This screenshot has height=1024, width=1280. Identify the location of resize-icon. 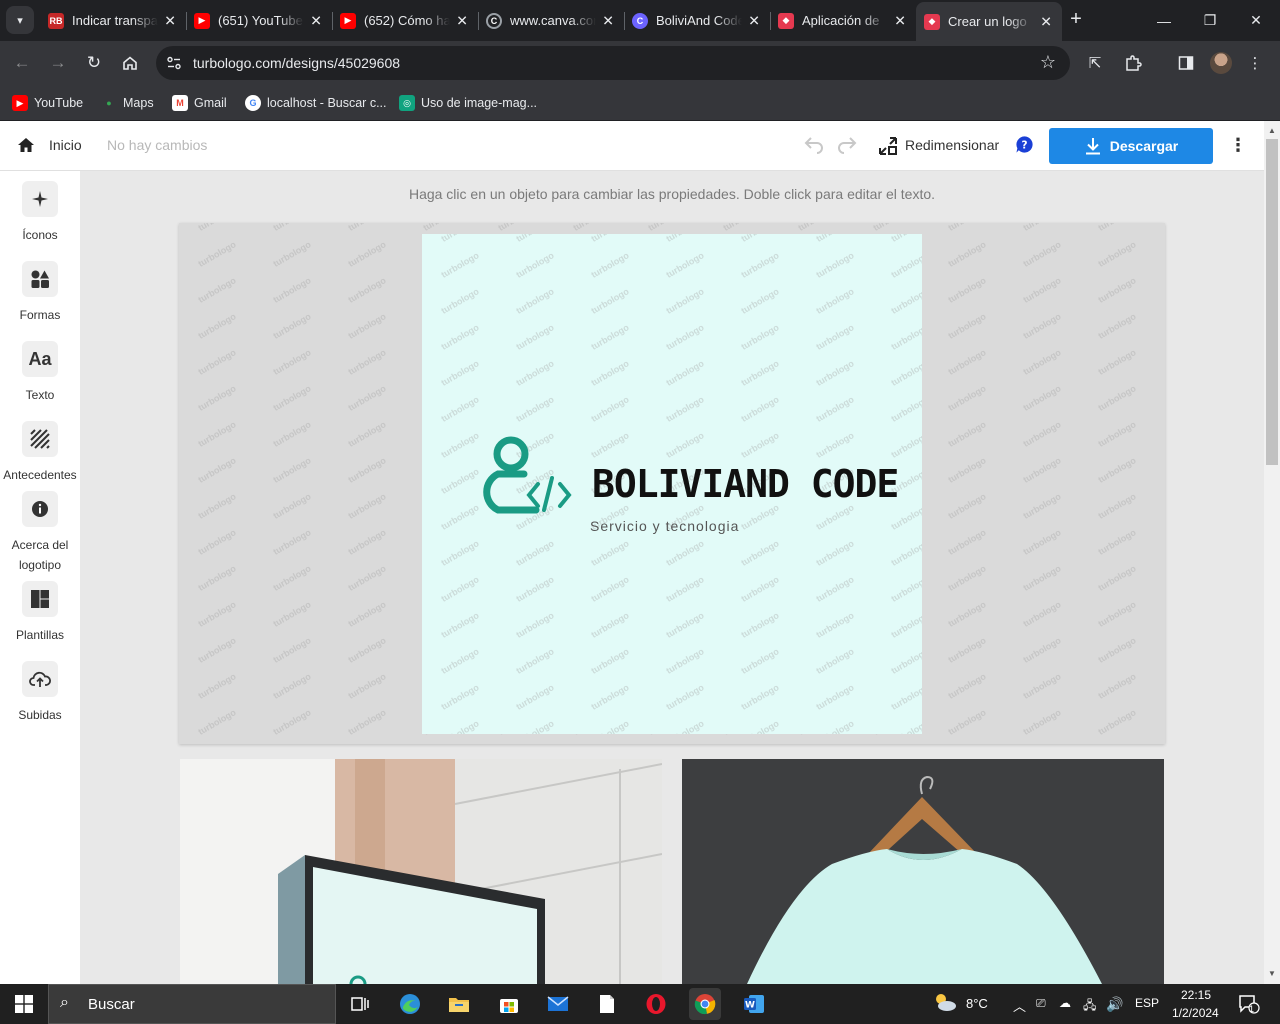
(888, 146).